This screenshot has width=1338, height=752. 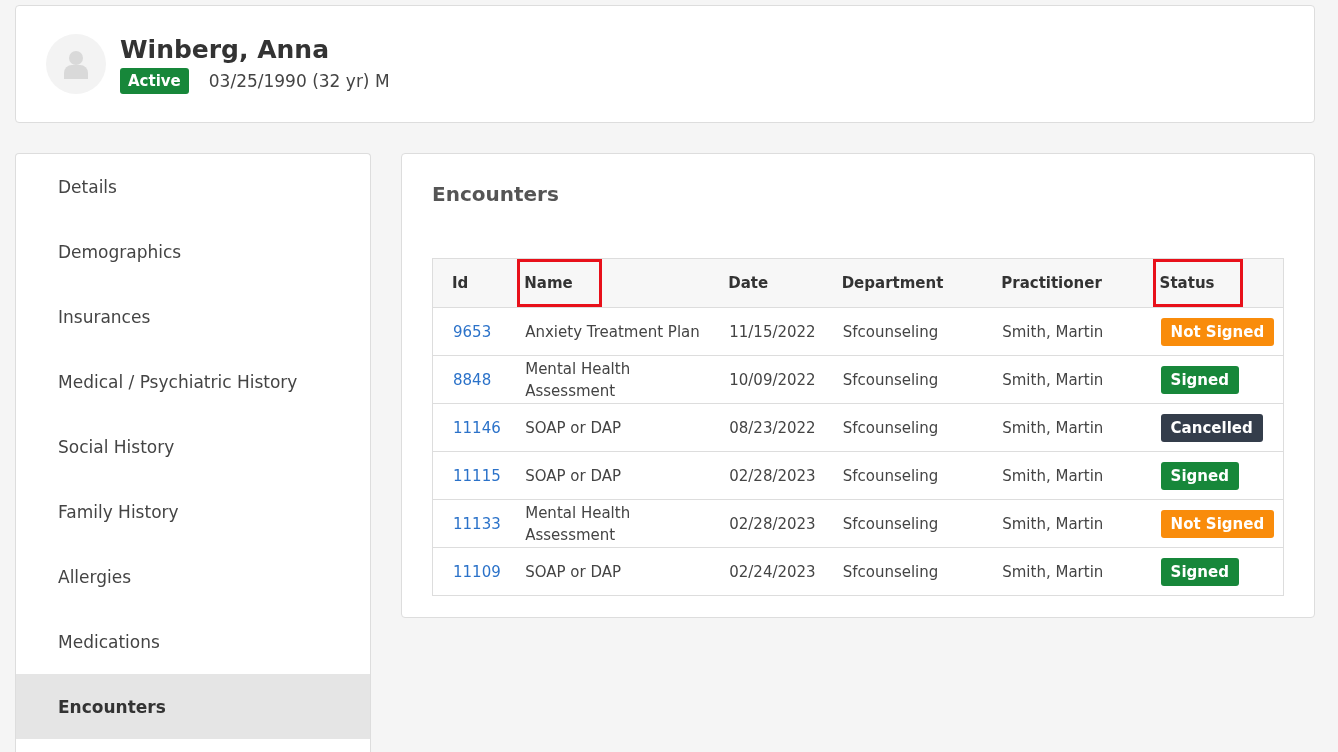 What do you see at coordinates (772, 571) in the screenshot?
I see `table-cell: 02/24/2023` at bounding box center [772, 571].